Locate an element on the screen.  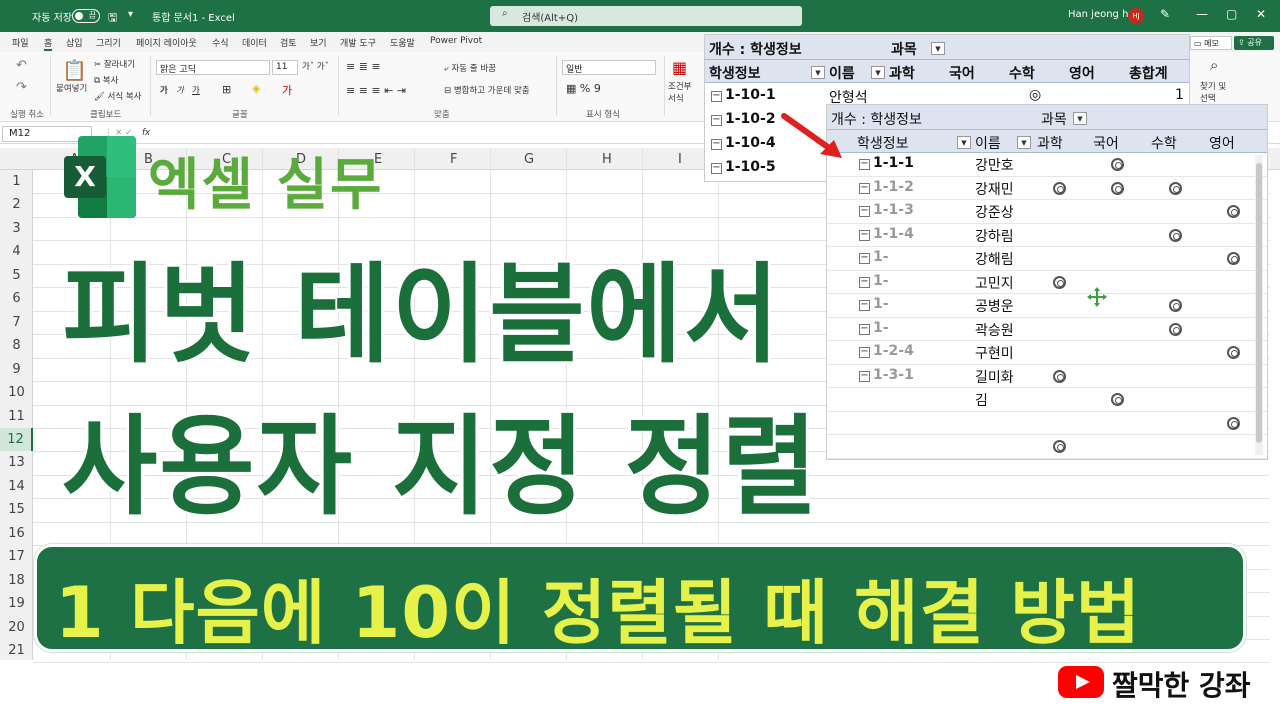
tab-review: 검토 is located at coordinates (288, 42).